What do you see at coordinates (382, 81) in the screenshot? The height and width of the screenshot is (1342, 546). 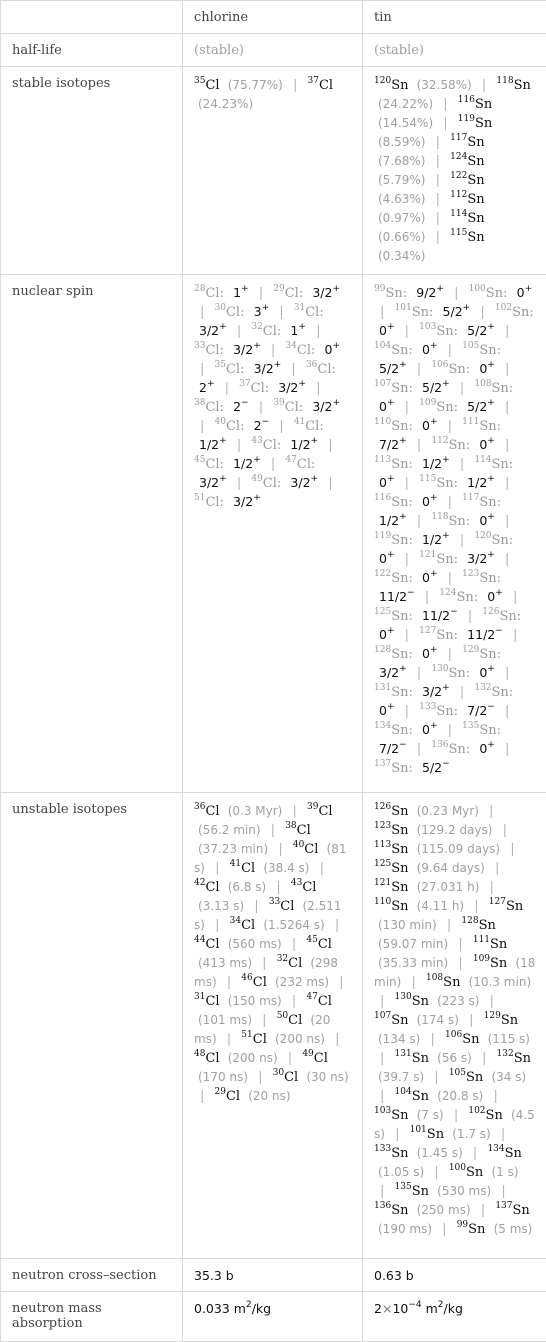 I see `mass-number: 120` at bounding box center [382, 81].